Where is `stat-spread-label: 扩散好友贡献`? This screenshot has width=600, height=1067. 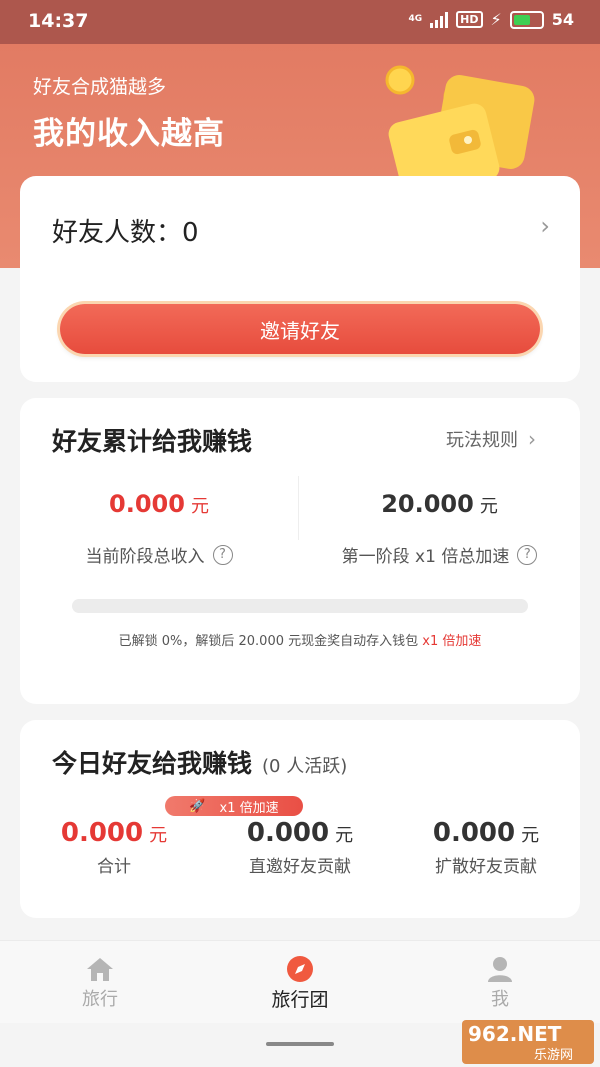 stat-spread-label: 扩散好友贡献 is located at coordinates (486, 867).